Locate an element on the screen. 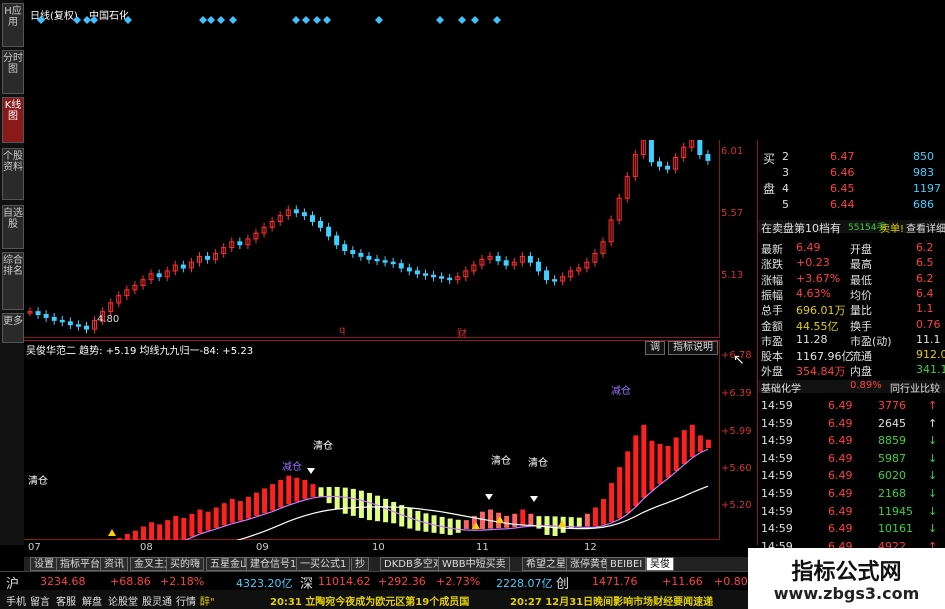 Image resolution: width=945 pixels, height=609 pixels. cy-index: 1471.76 is located at coordinates (615, 581).